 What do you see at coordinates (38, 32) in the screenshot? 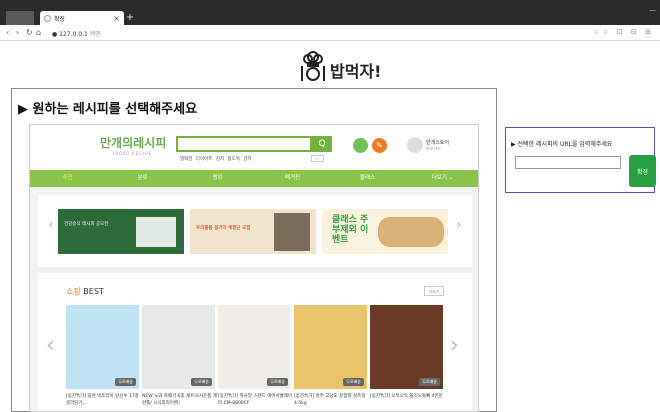
I see `home-icon: ⌂` at bounding box center [38, 32].